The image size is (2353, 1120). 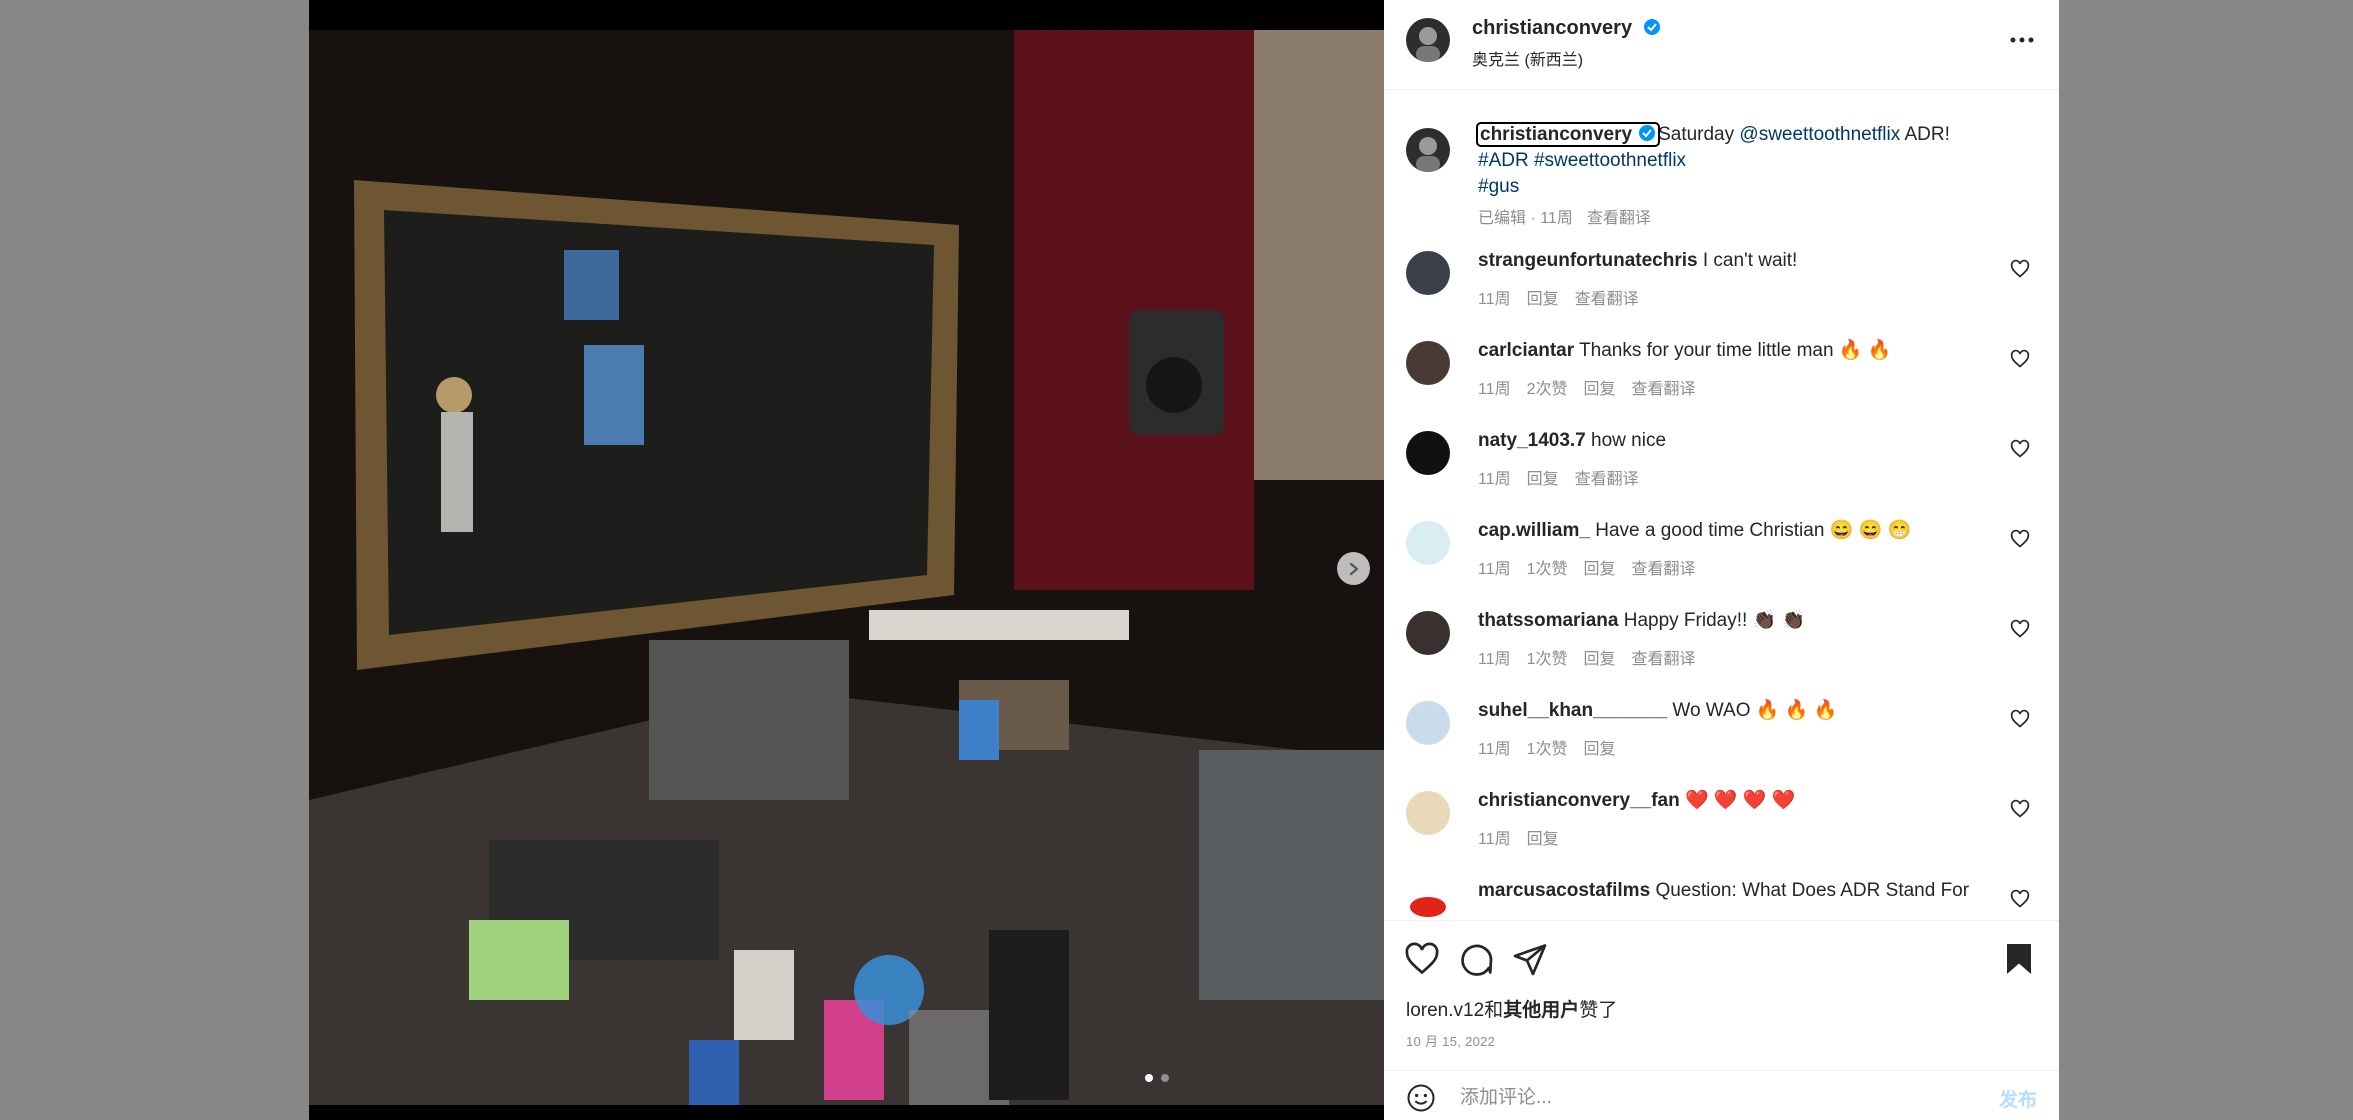 I want to click on next-photo-button, so click(x=1353, y=568).